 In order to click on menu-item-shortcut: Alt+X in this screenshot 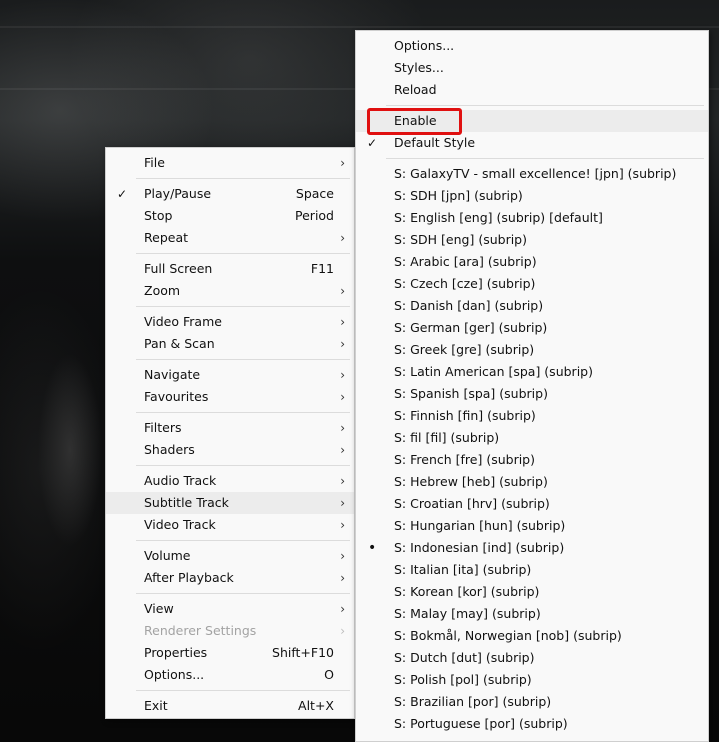, I will do `click(316, 705)`.